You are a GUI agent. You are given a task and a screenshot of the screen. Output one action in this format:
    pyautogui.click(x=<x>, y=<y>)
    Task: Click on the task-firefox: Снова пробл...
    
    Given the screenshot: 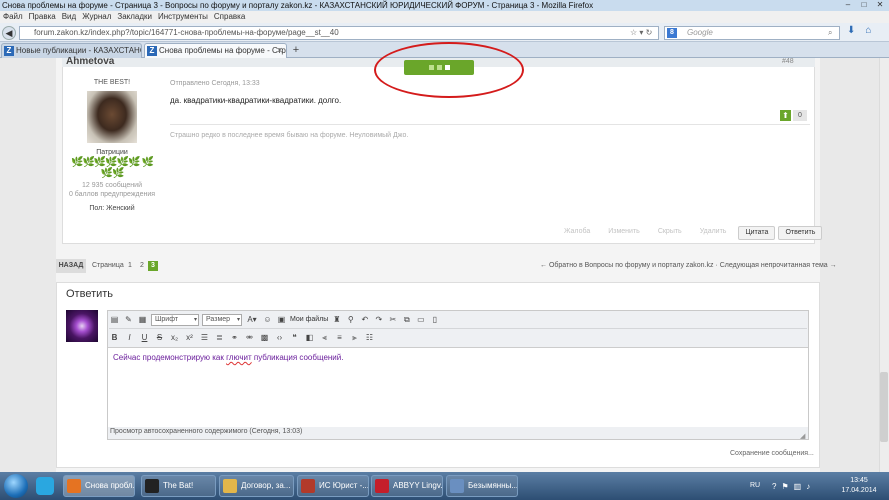 What is the action you would take?
    pyautogui.click(x=99, y=486)
    